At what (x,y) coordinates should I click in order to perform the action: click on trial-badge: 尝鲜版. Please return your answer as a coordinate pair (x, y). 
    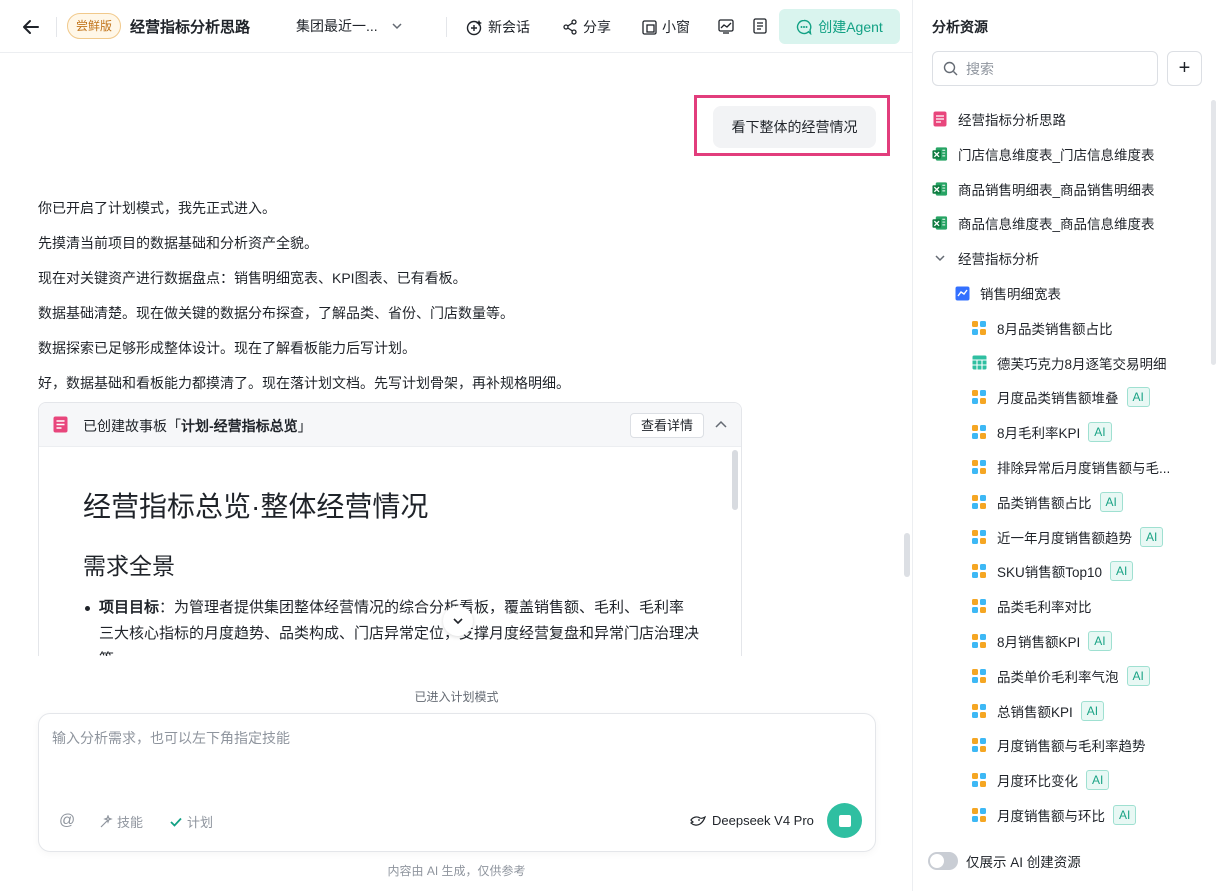
    Looking at the image, I should click on (94, 26).